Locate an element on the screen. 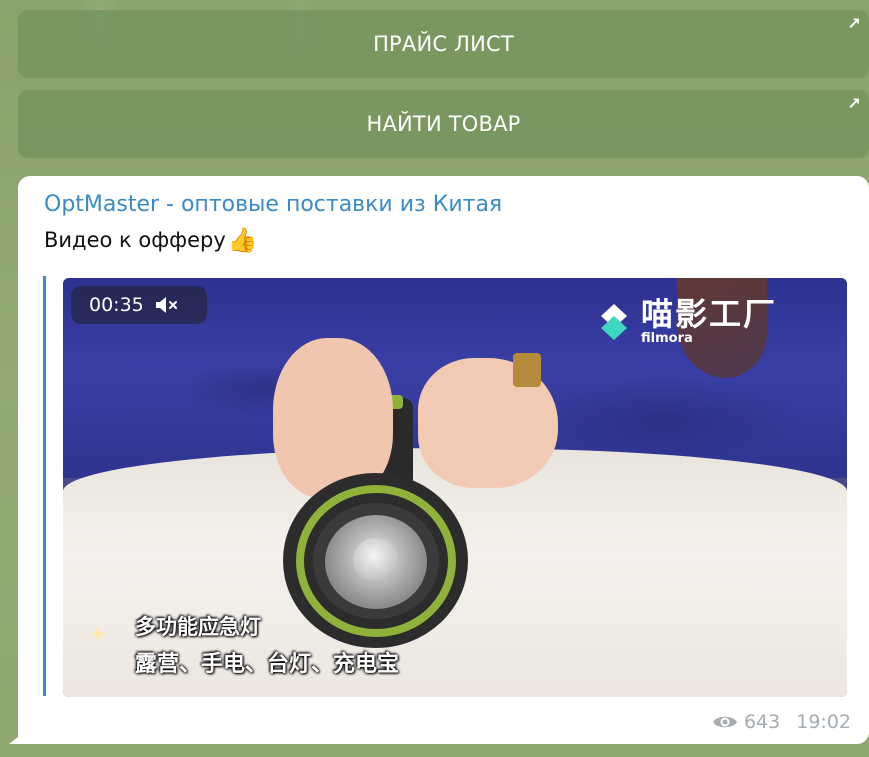  price-list-label: ПРАЙС ЛИСТ is located at coordinates (443, 44).